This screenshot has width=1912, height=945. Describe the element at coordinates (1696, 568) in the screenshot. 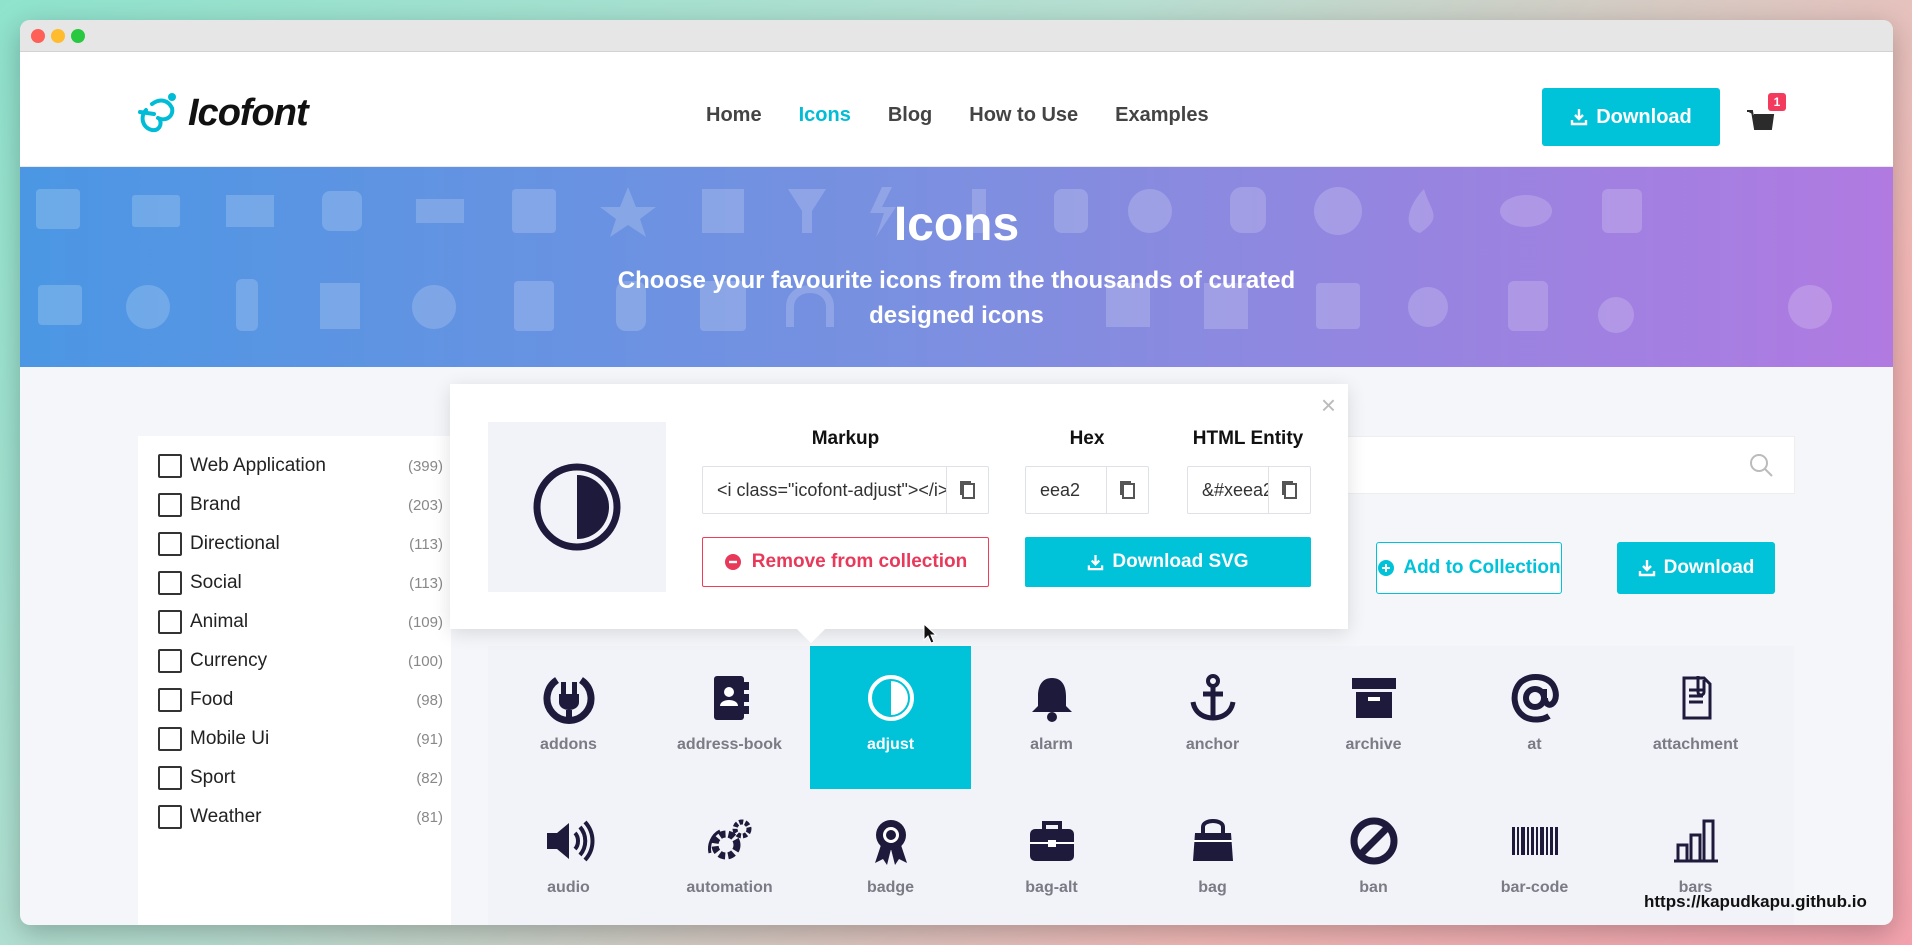

I see `download-collection-button: Download` at that location.